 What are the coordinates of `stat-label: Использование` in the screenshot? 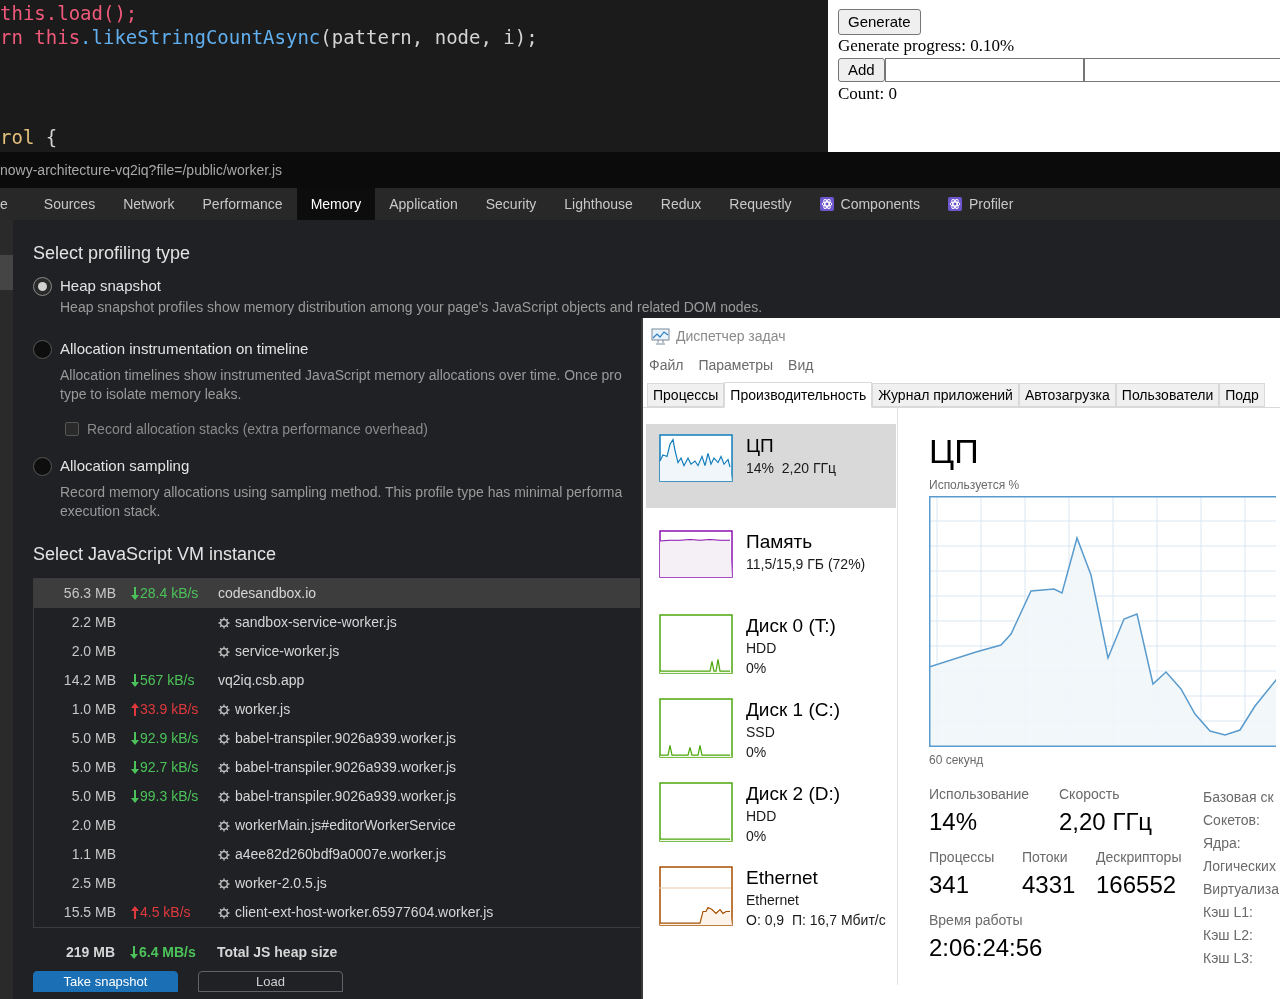 It's located at (979, 794).